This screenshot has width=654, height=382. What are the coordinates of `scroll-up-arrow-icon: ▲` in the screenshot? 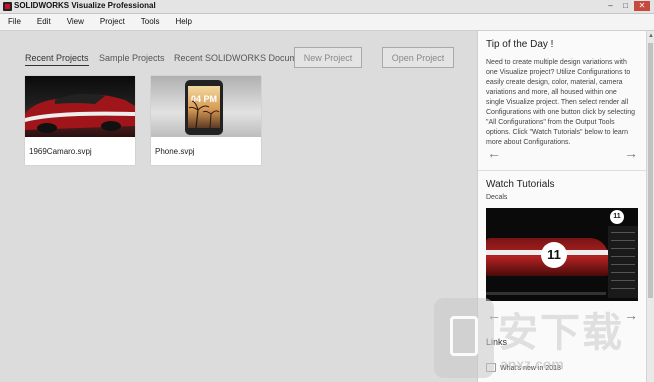 It's located at (650, 36).